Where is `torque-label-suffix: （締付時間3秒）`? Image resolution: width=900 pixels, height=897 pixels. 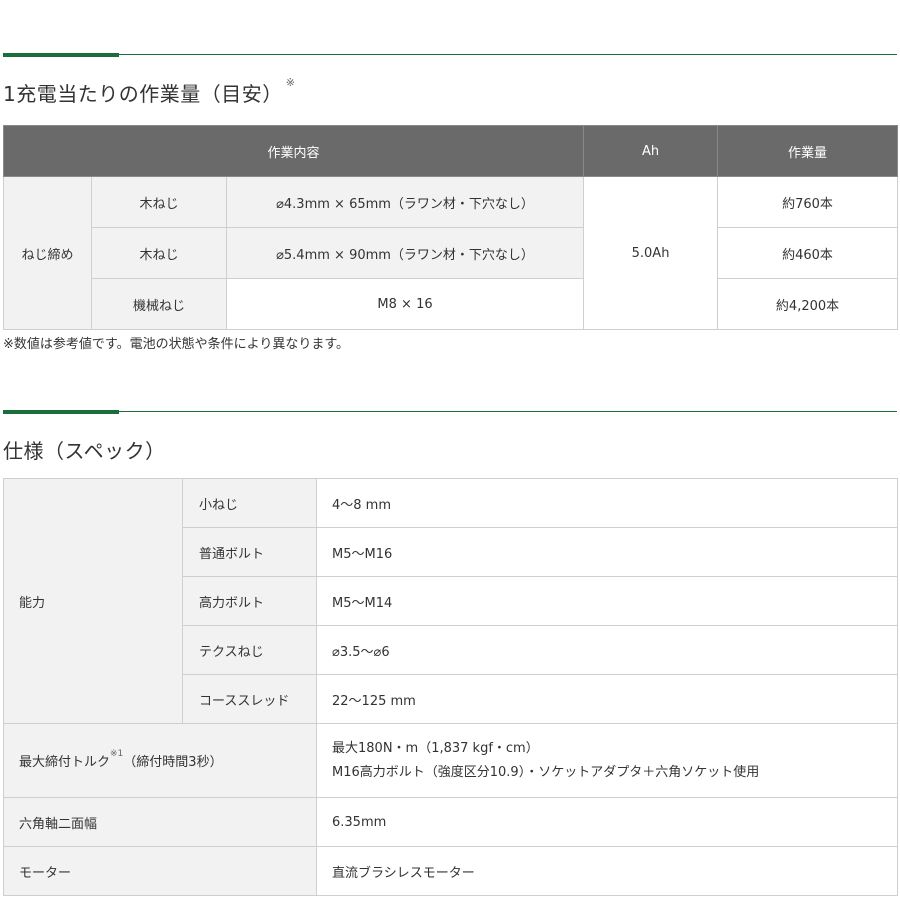 torque-label-suffix: （締付時間3秒） is located at coordinates (173, 762).